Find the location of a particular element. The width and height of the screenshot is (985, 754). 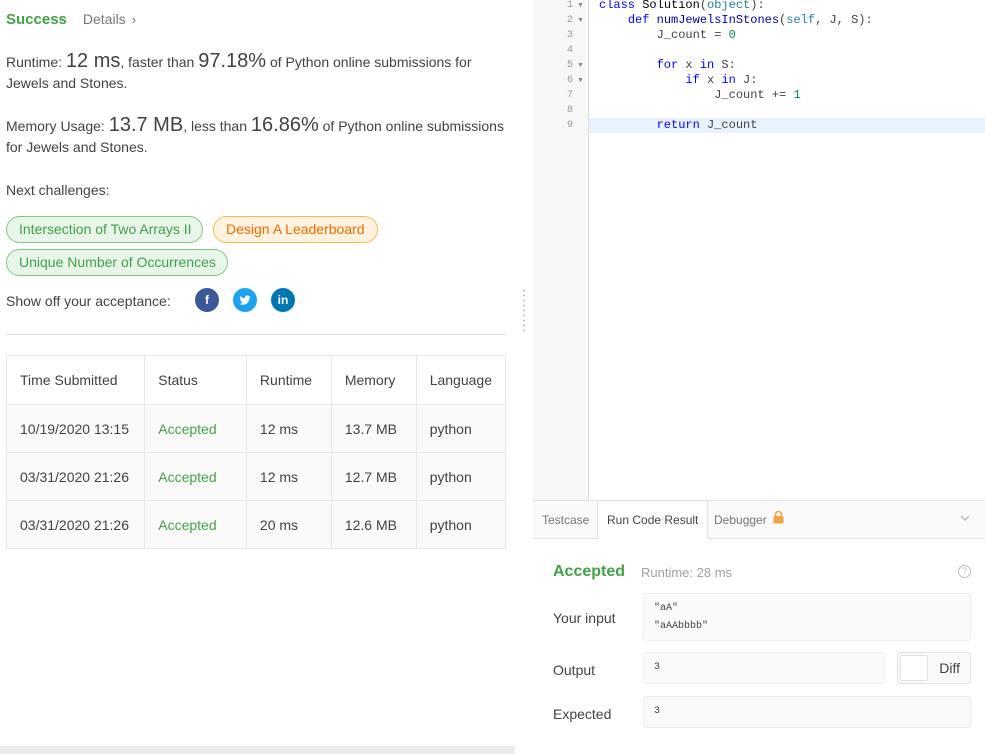

input-line: "aA" is located at coordinates (666, 608).